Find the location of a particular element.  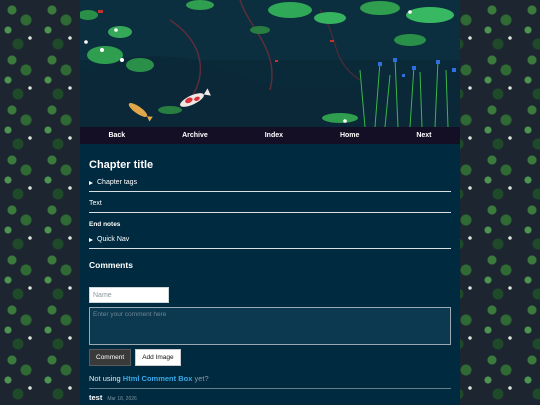

add-image-button: Add Image is located at coordinates (158, 357).